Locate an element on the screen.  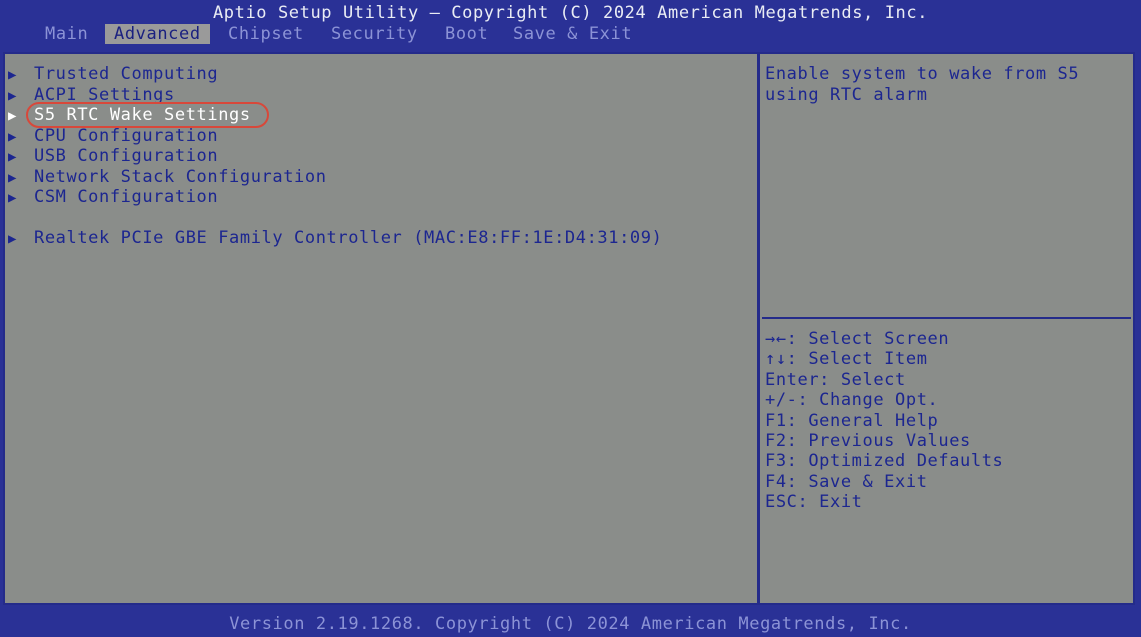
menu-item-s5-rtc-wake-settings: ▶ S5 RTC Wake Settings is located at coordinates (129, 115).